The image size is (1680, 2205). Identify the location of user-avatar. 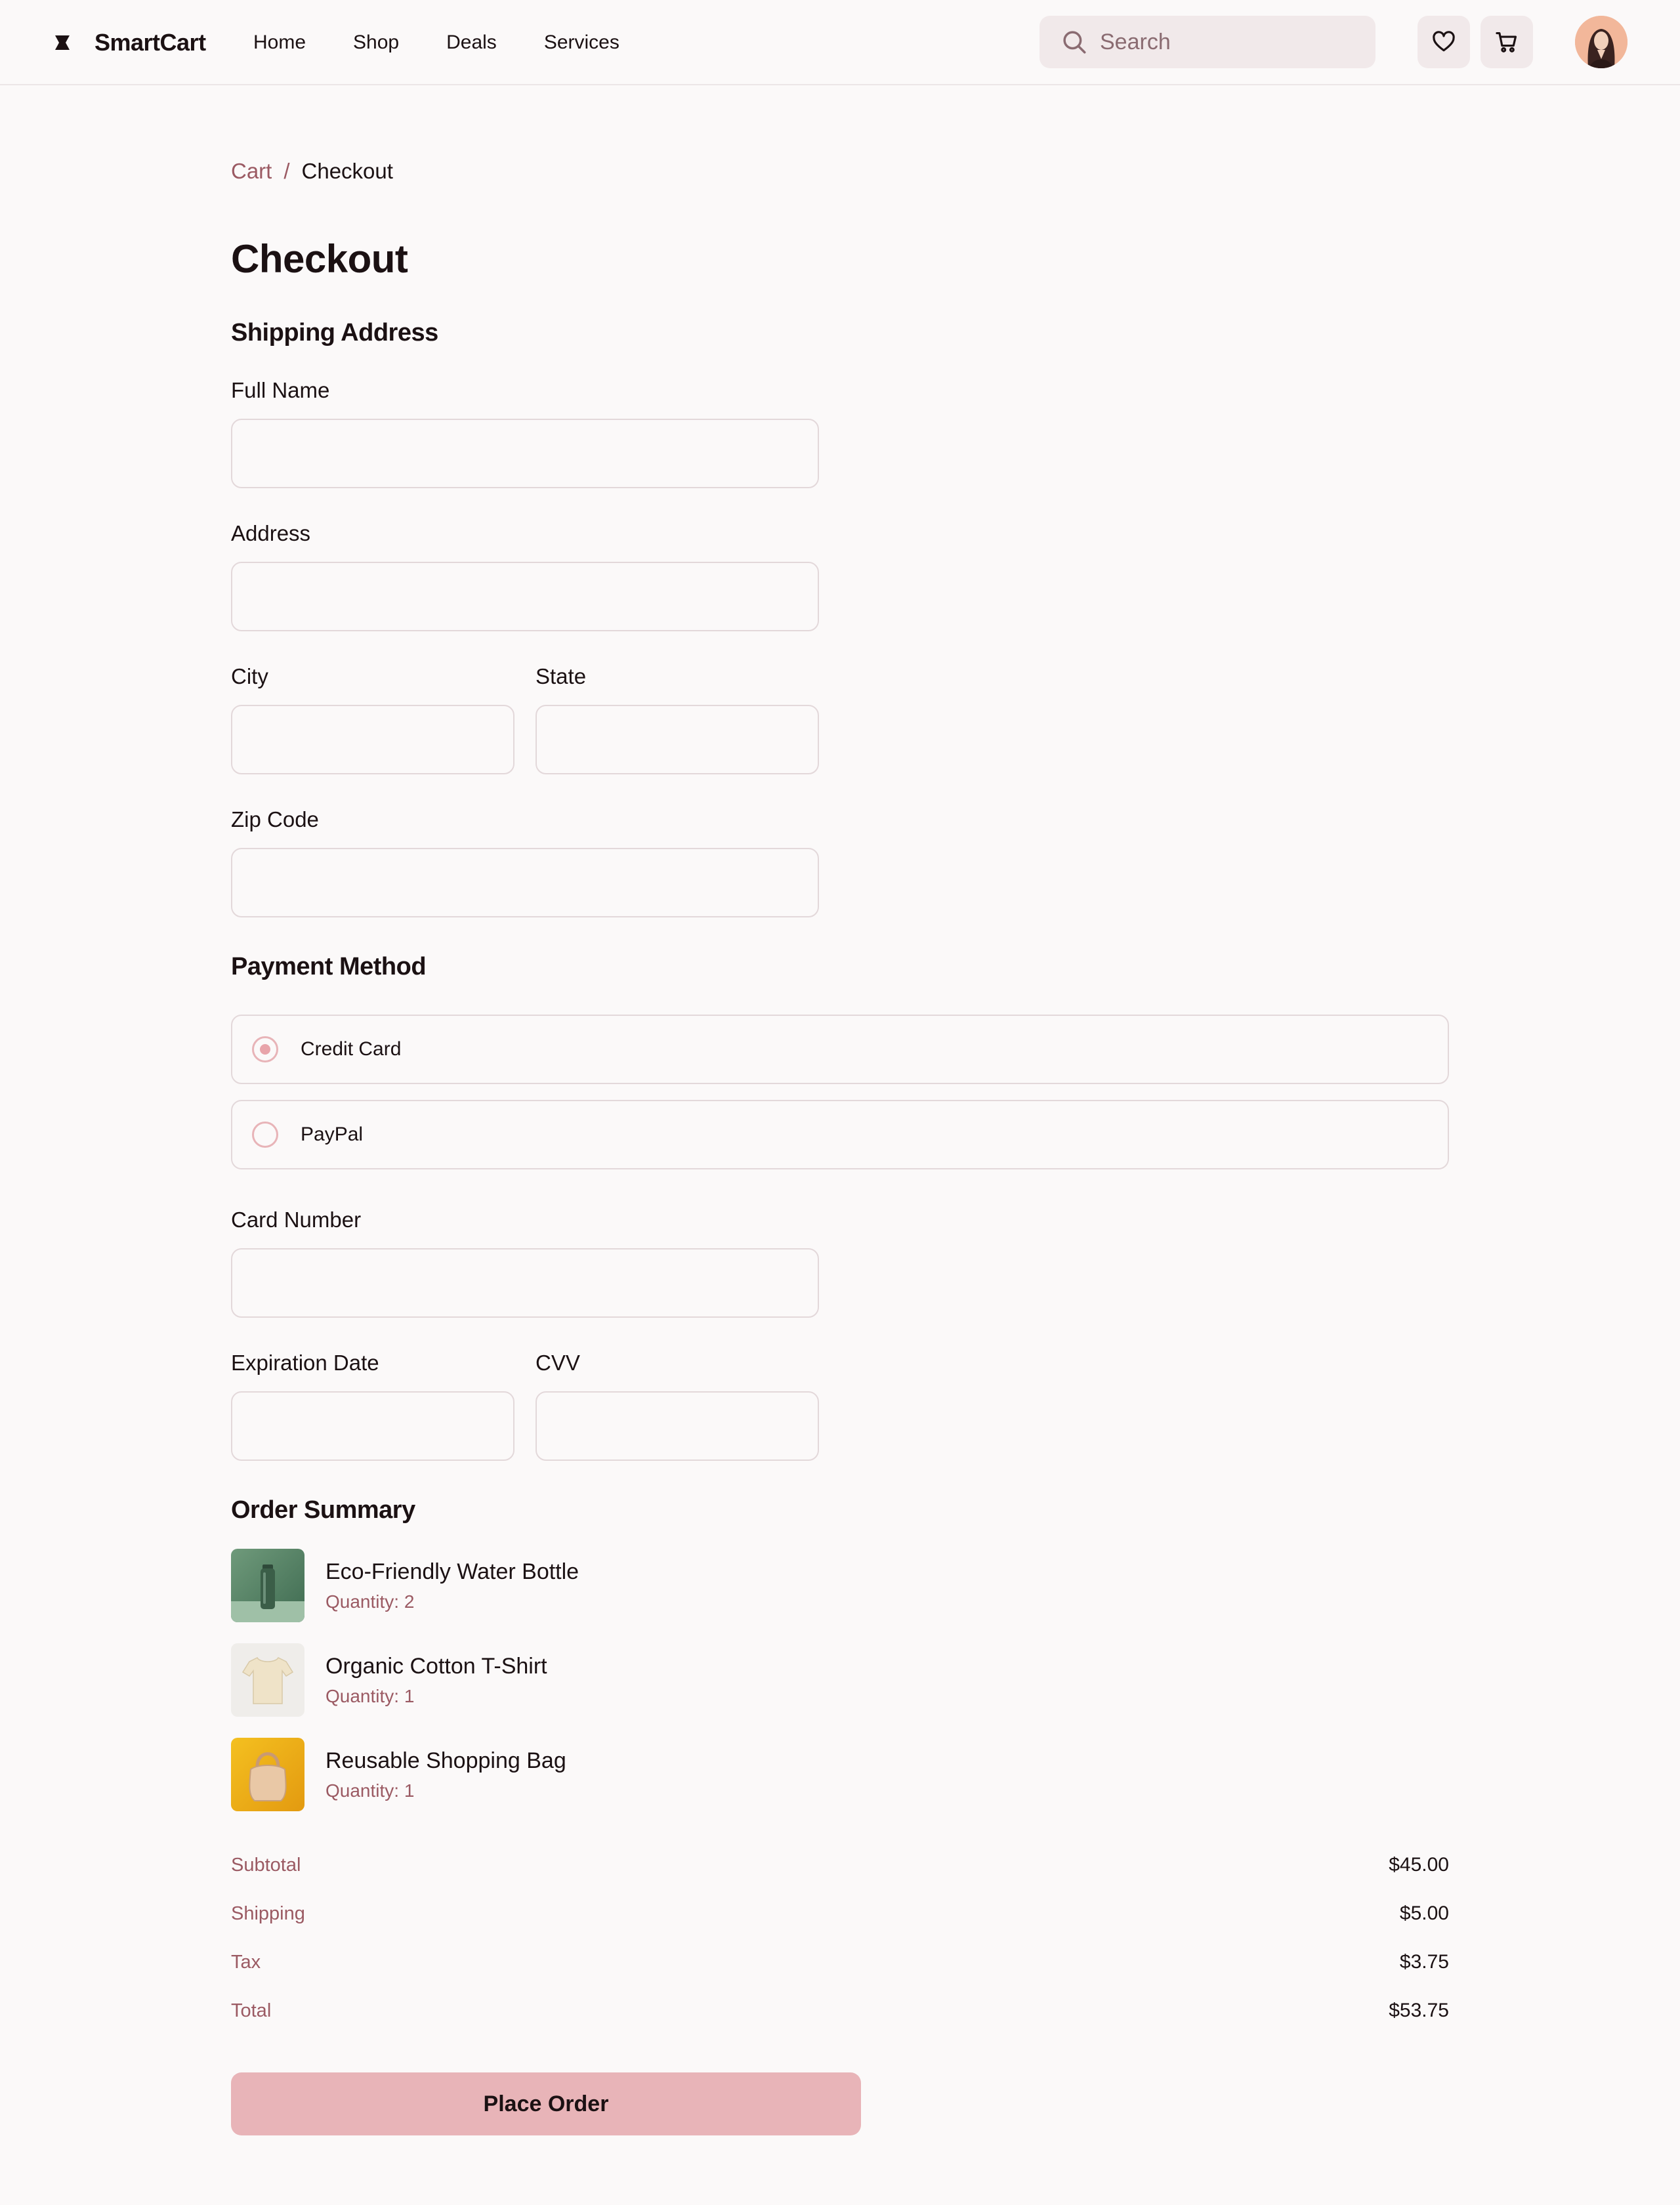
(1601, 42).